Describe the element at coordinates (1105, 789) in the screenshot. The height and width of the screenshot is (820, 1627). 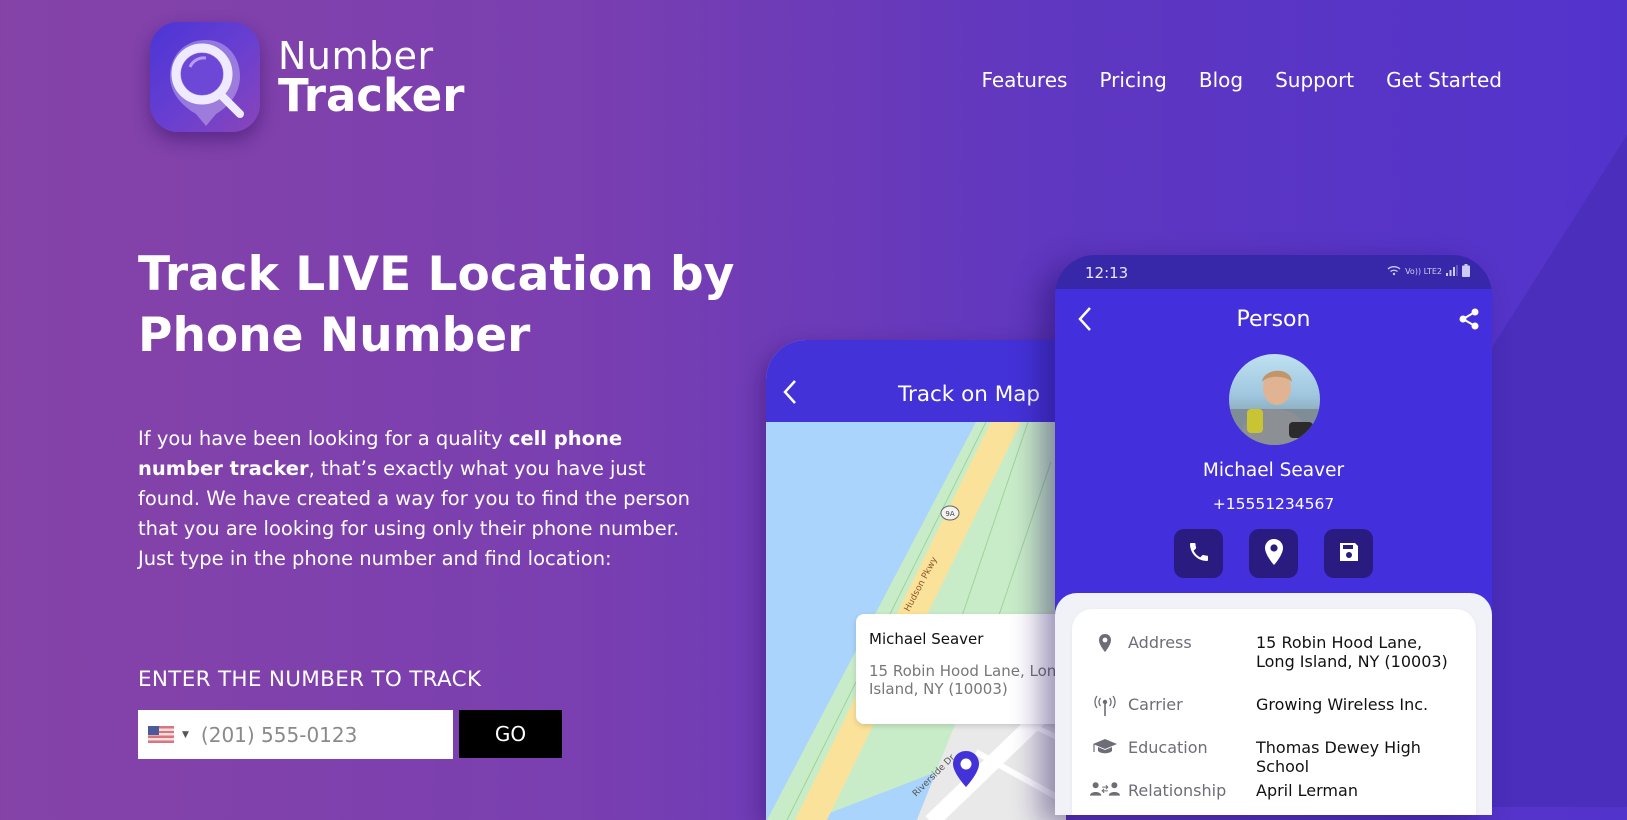
I see `relationship-icon` at that location.